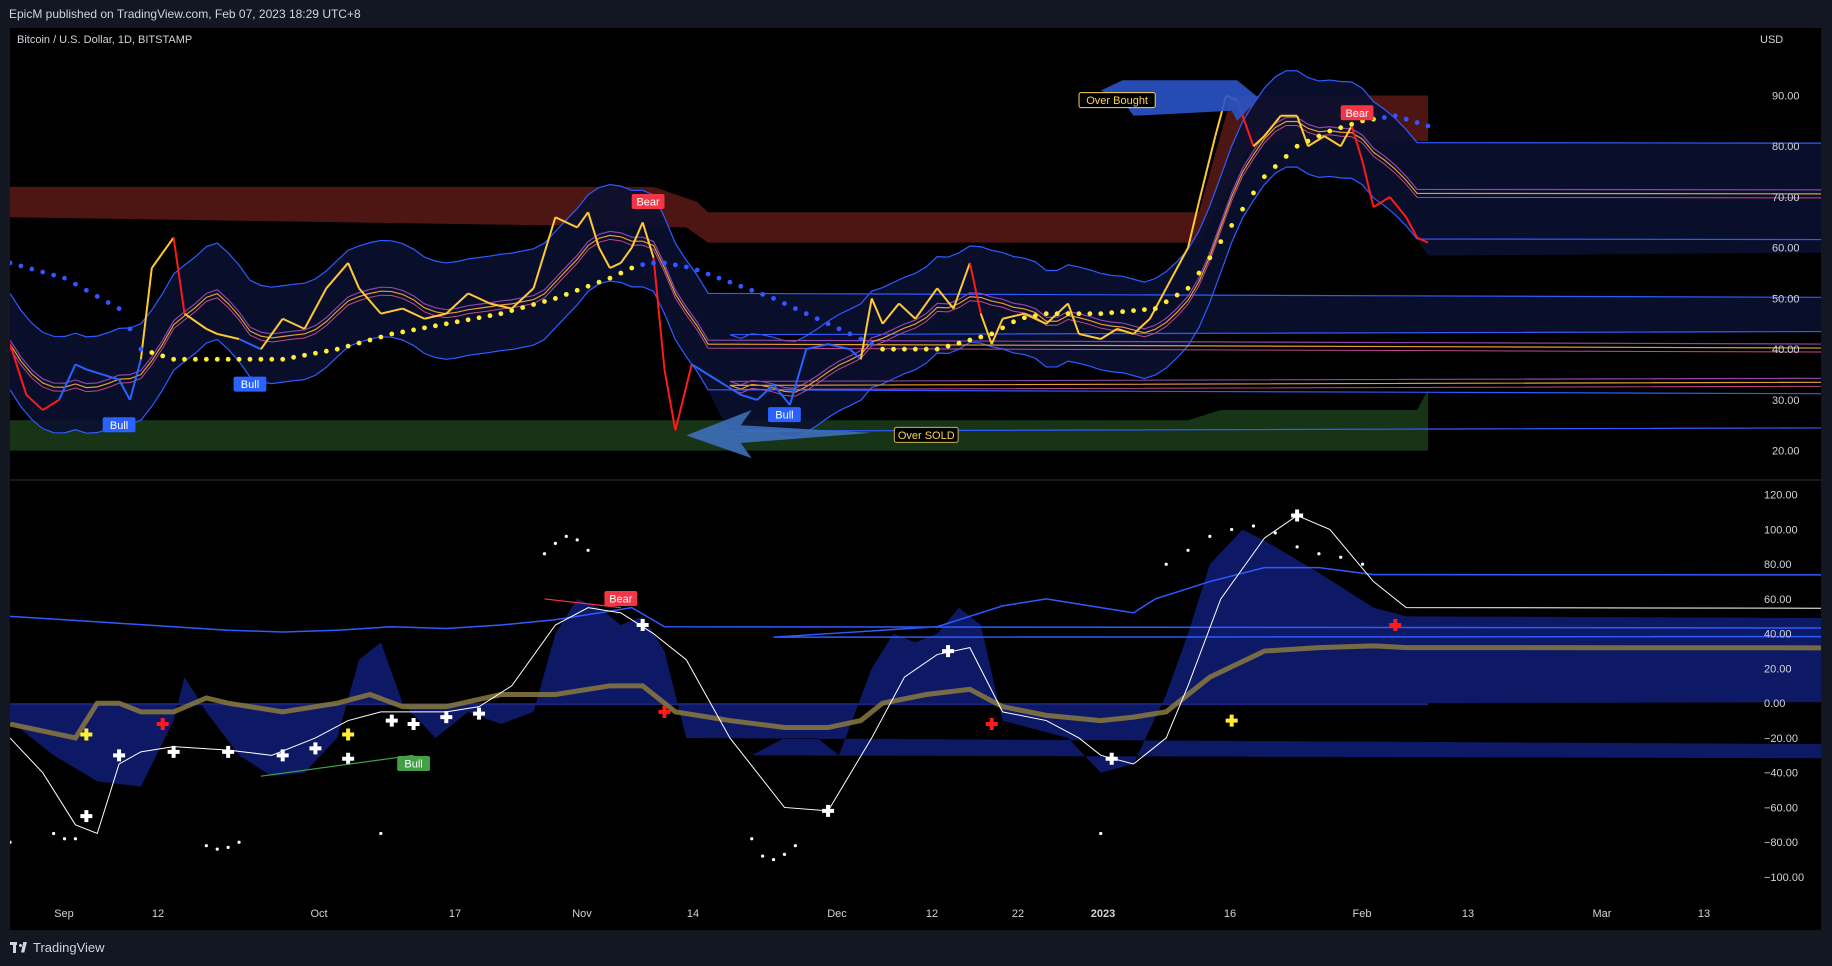  Describe the element at coordinates (1786, 198) in the screenshot. I see `upper-axis-tick: 70.00` at that location.